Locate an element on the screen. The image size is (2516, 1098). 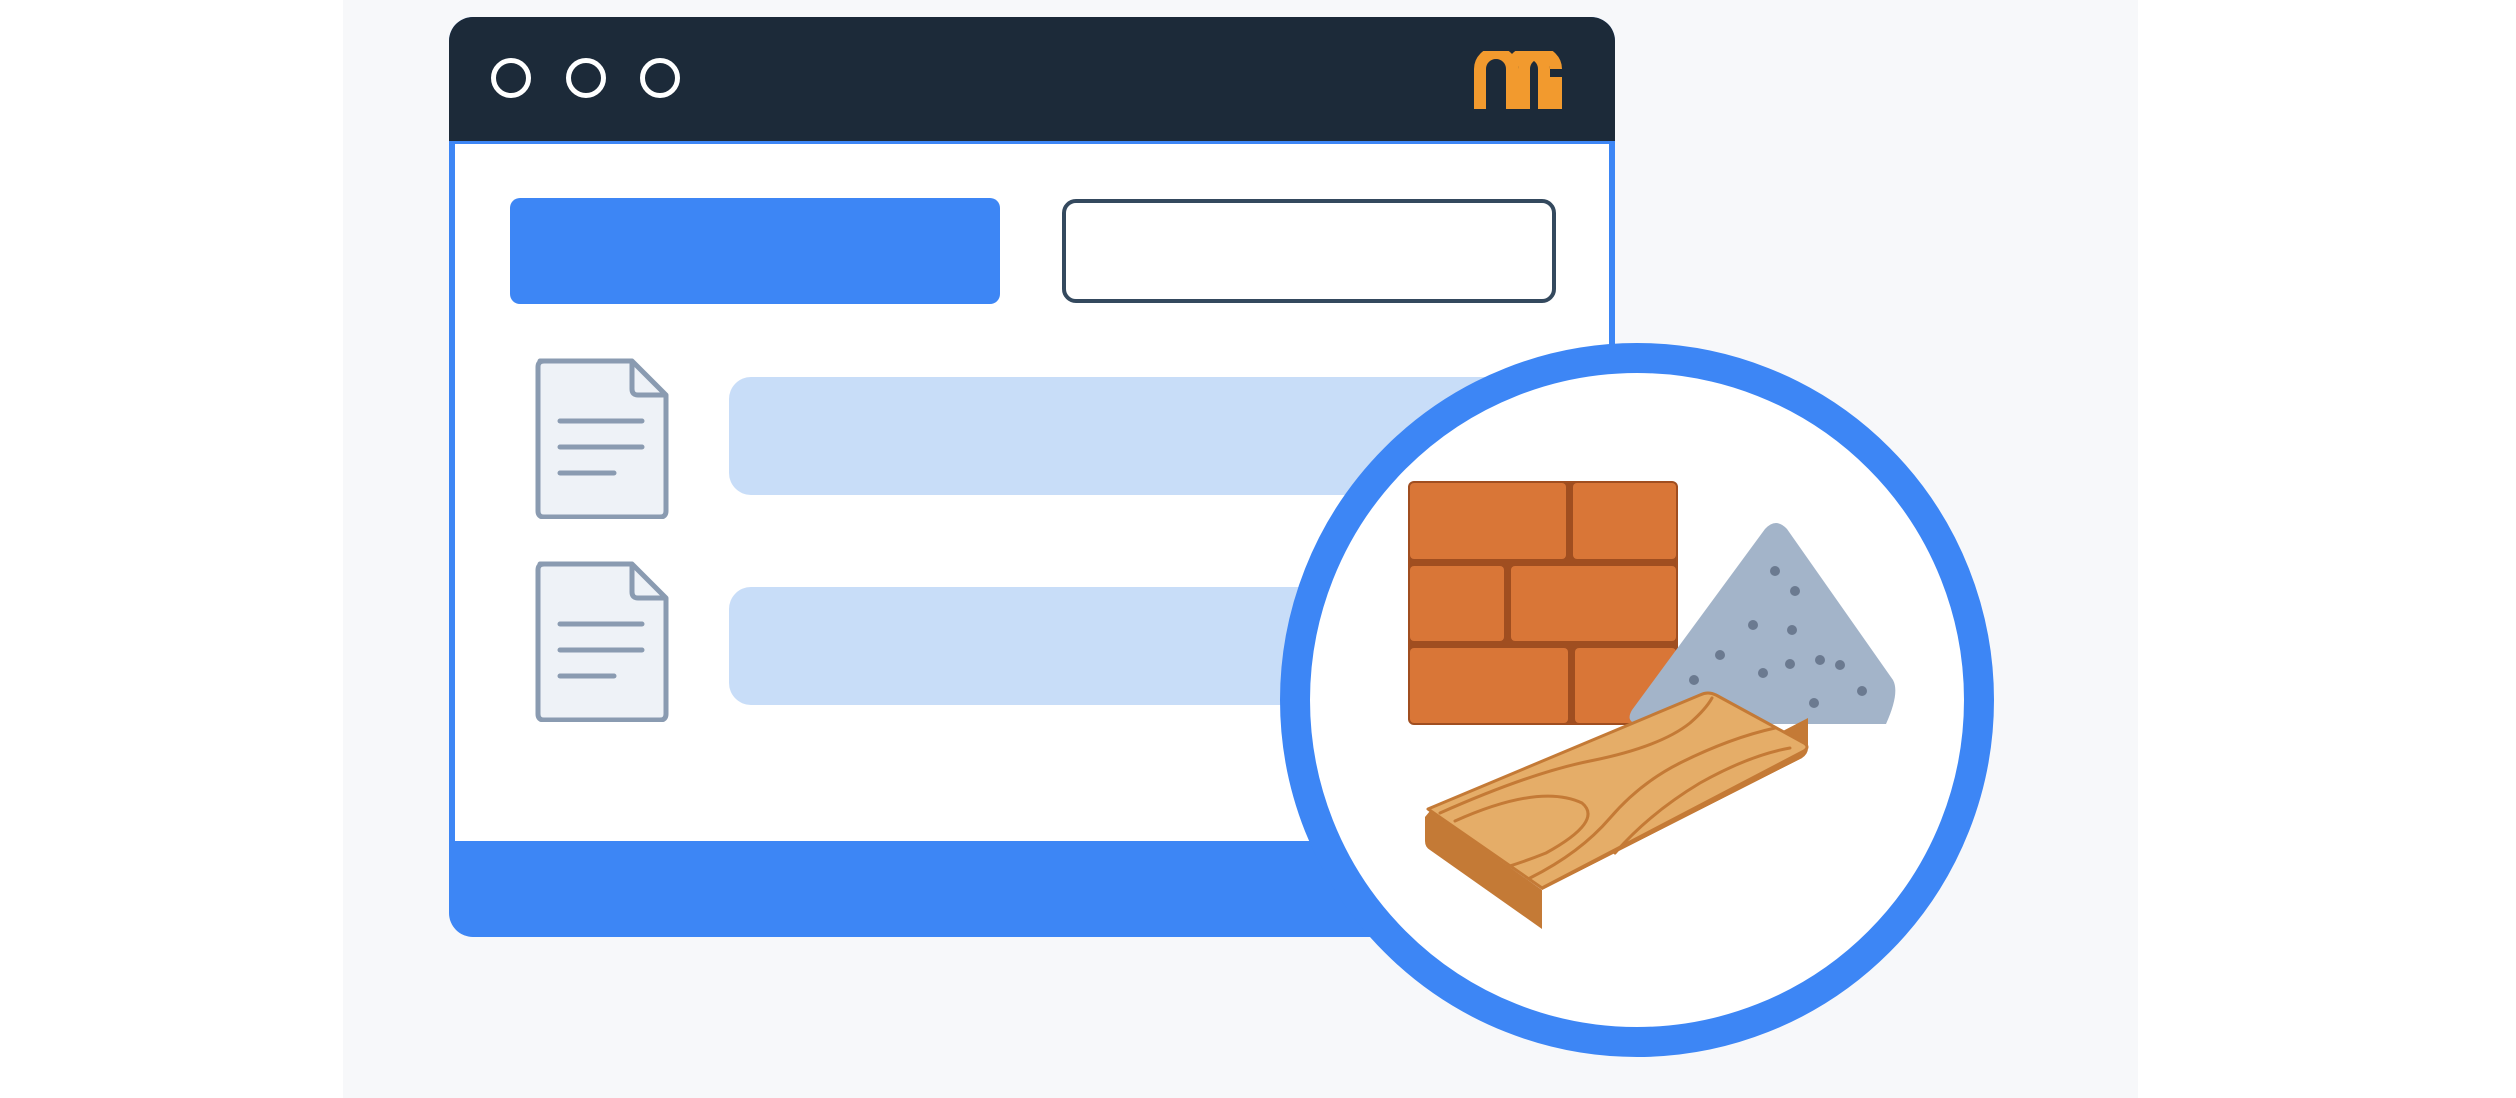
title-bar is located at coordinates (1032, 79).